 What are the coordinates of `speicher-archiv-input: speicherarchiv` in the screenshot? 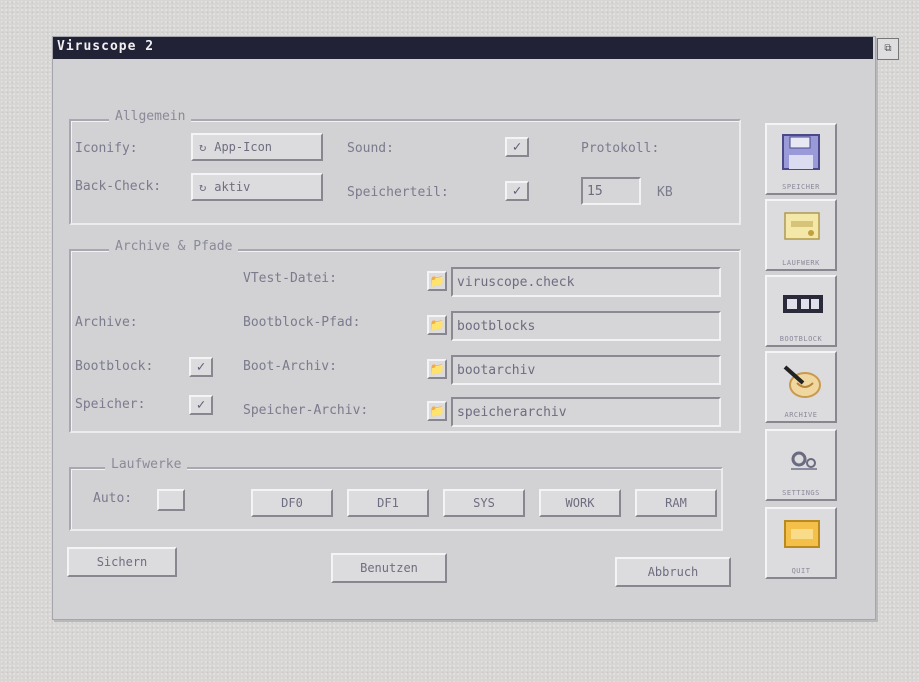 It's located at (586, 412).